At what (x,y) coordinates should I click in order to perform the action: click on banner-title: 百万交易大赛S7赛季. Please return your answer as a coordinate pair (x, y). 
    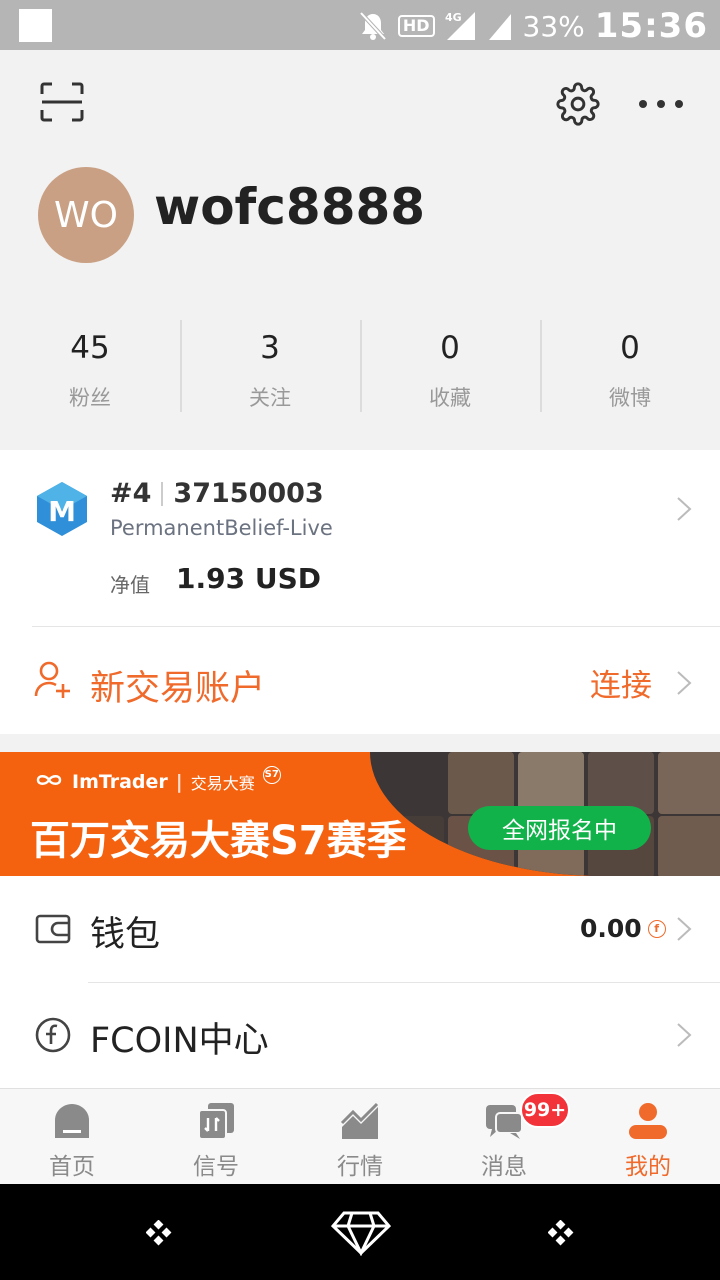
    Looking at the image, I should click on (218, 841).